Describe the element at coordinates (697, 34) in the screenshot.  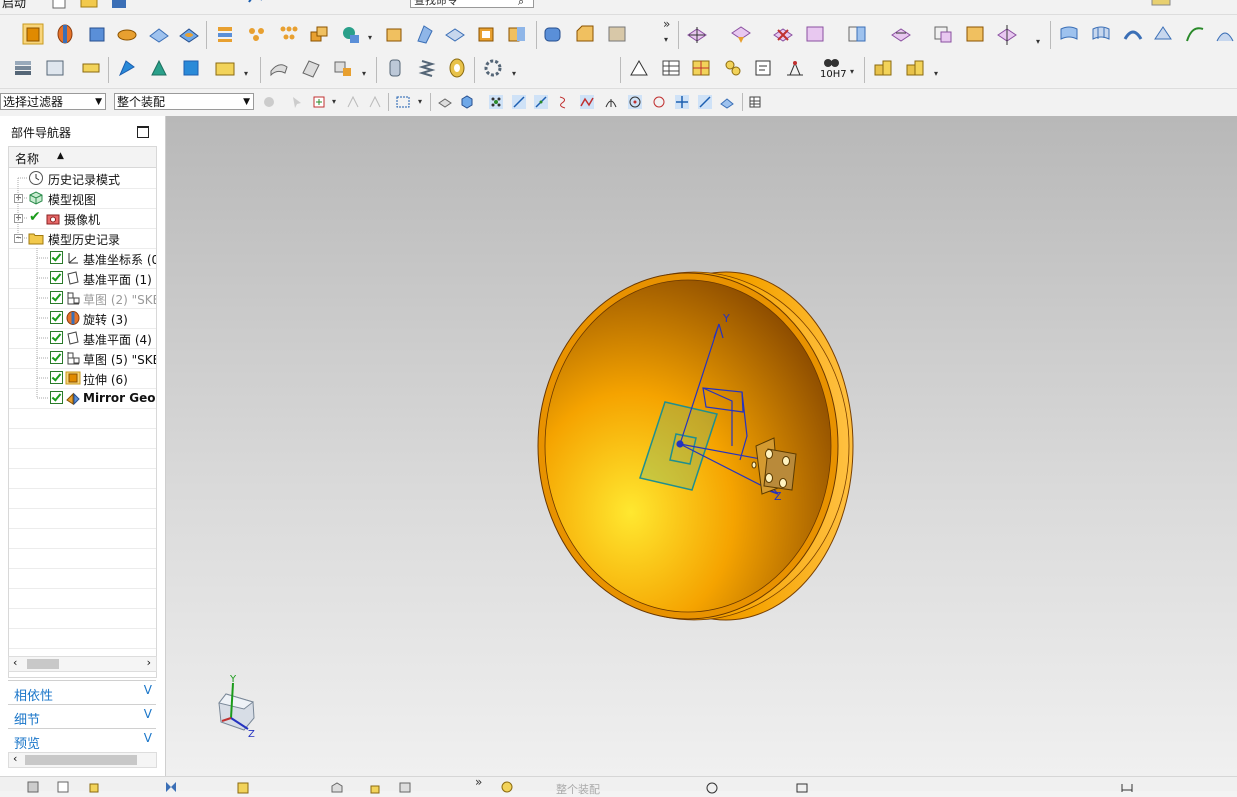
I see `move-component-icon` at that location.